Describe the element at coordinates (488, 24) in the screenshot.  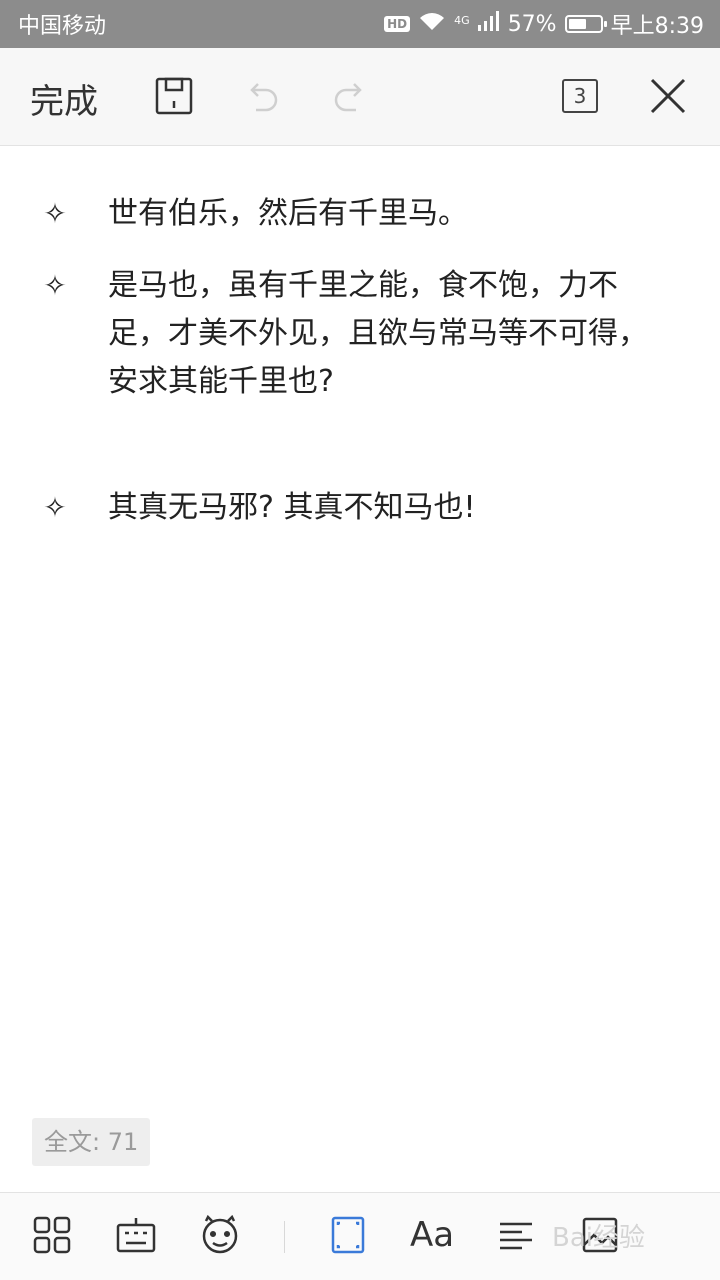
I see `signal-icon` at that location.